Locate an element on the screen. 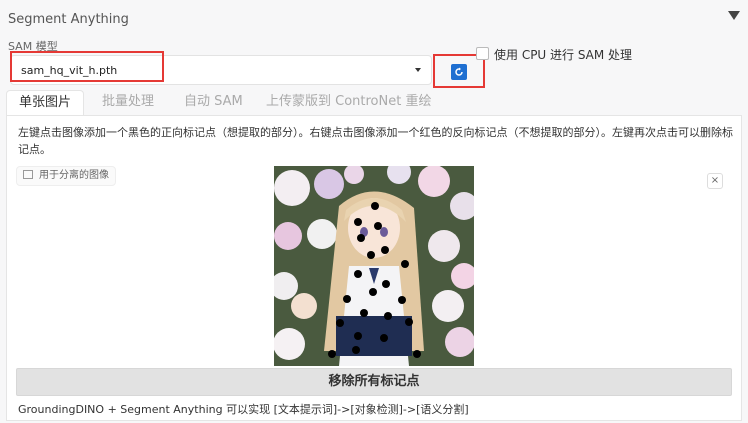 The height and width of the screenshot is (423, 748). tab-single-image: 单张图片 is located at coordinates (45, 103).